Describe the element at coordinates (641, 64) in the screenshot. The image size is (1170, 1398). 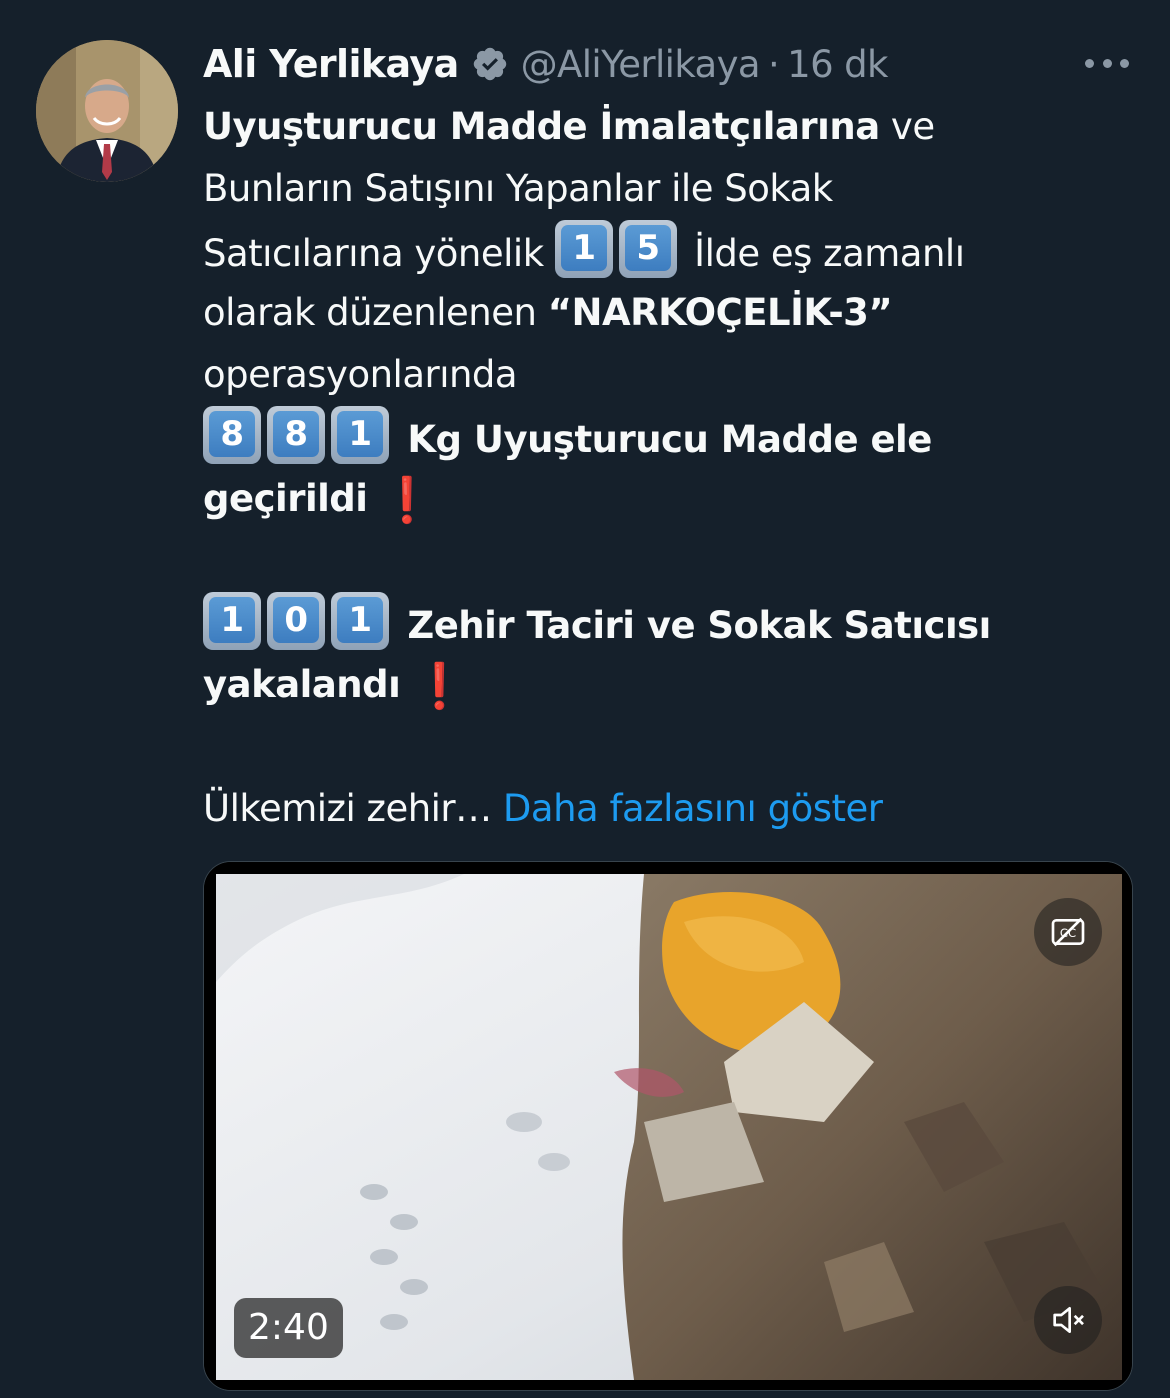
I see `author-handle: @AliYerlikaya` at that location.